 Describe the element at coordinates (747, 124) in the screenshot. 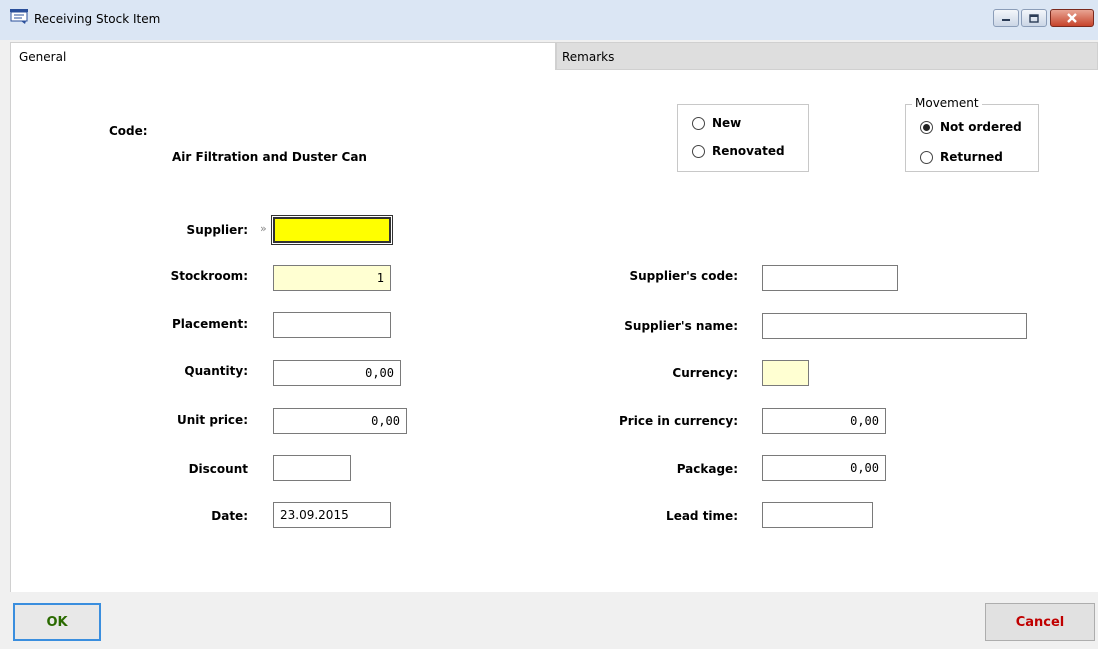

I see `radio-new: New` at that location.